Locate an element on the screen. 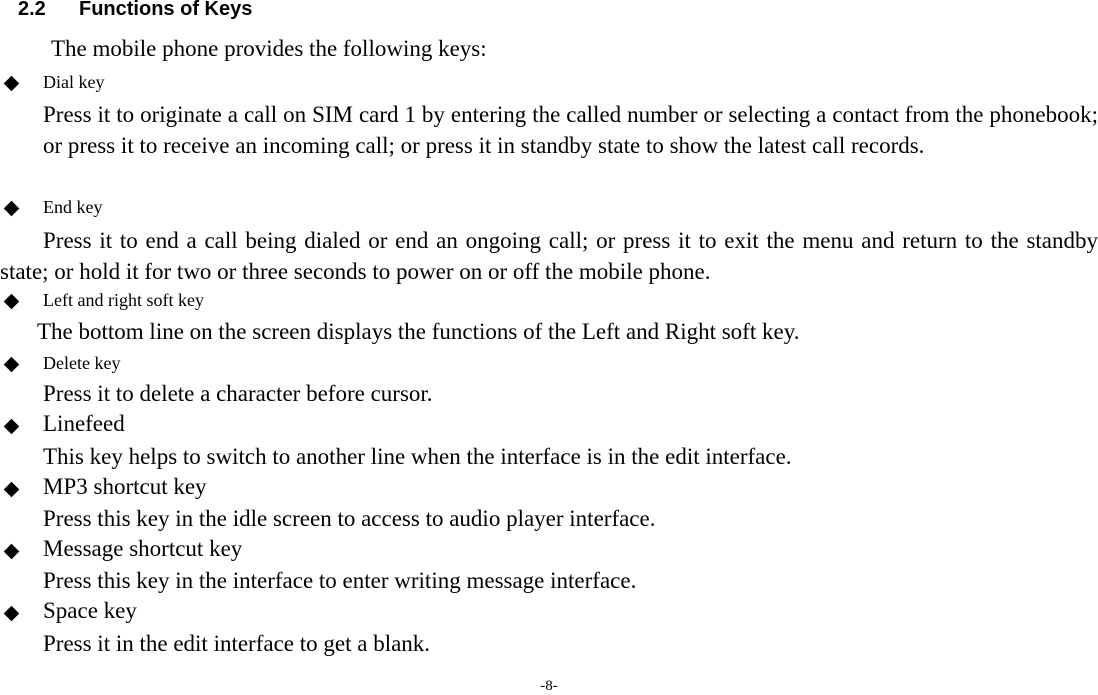 Image resolution: width=1098 pixels, height=695 pixels. section-number: 2.2 is located at coordinates (32, 10).